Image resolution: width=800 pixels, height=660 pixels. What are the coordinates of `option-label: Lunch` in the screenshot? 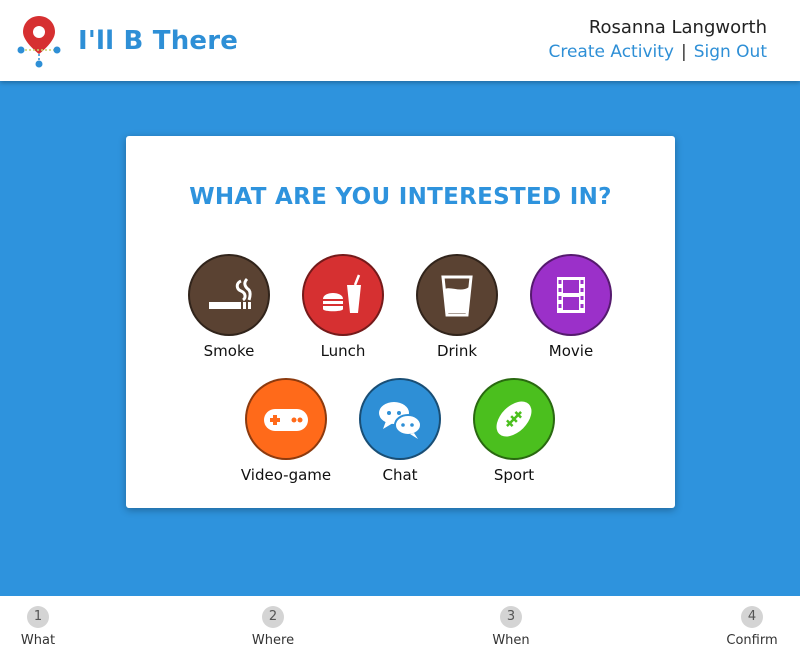 It's located at (343, 351).